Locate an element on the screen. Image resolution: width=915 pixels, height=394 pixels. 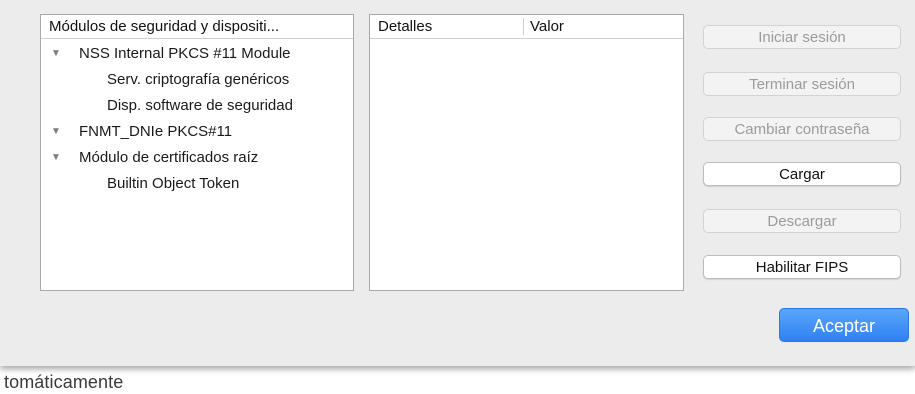
login-button: Iniciar sesión is located at coordinates (802, 37).